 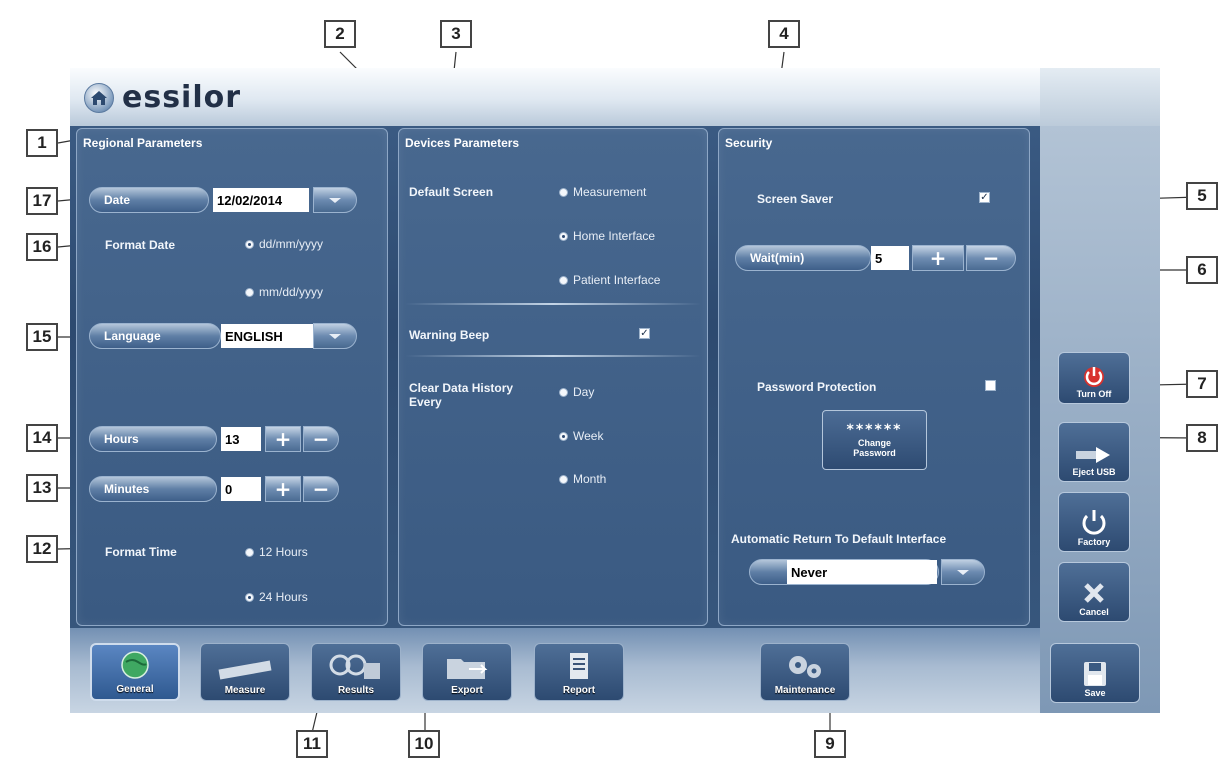 I want to click on nav-label: Maintenance, so click(x=805, y=690).